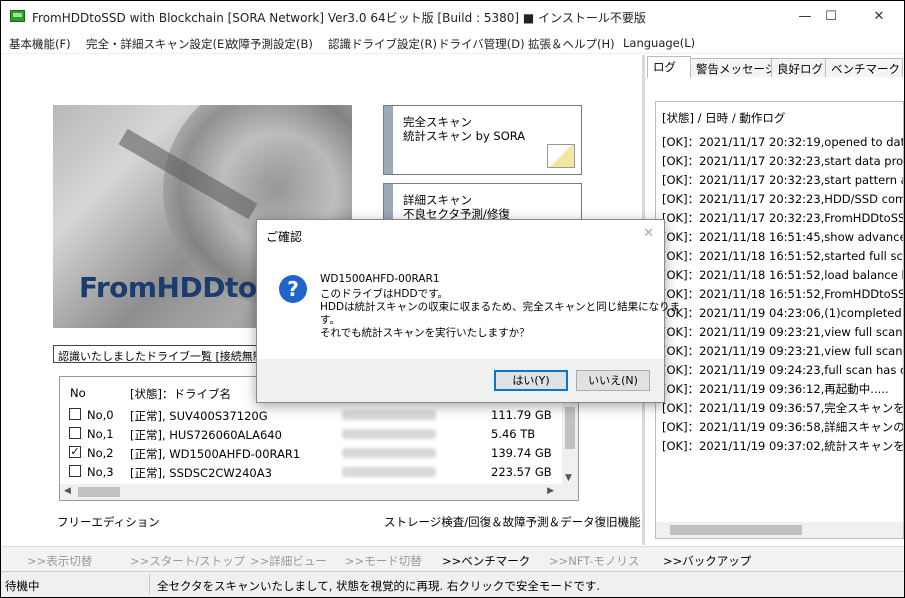 Image resolution: width=905 pixels, height=598 pixels. I want to click on menu-drive-settings: 認識ドライブ設定(R), so click(382, 44).